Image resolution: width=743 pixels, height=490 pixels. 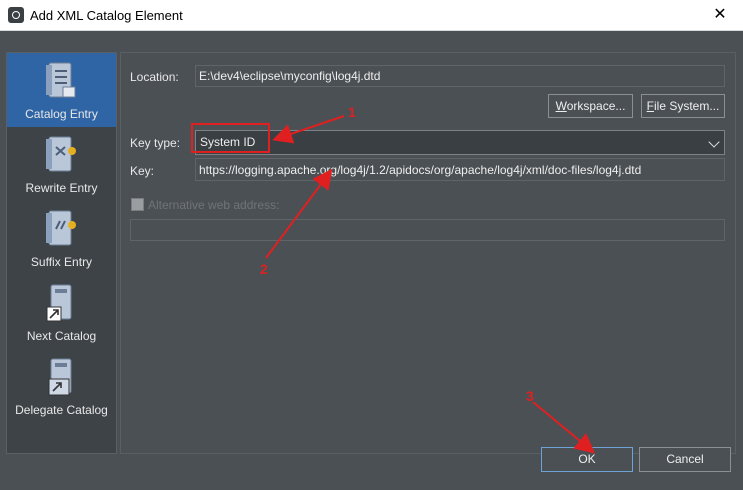 I want to click on file-system-mnemonic: F, so click(x=650, y=106).